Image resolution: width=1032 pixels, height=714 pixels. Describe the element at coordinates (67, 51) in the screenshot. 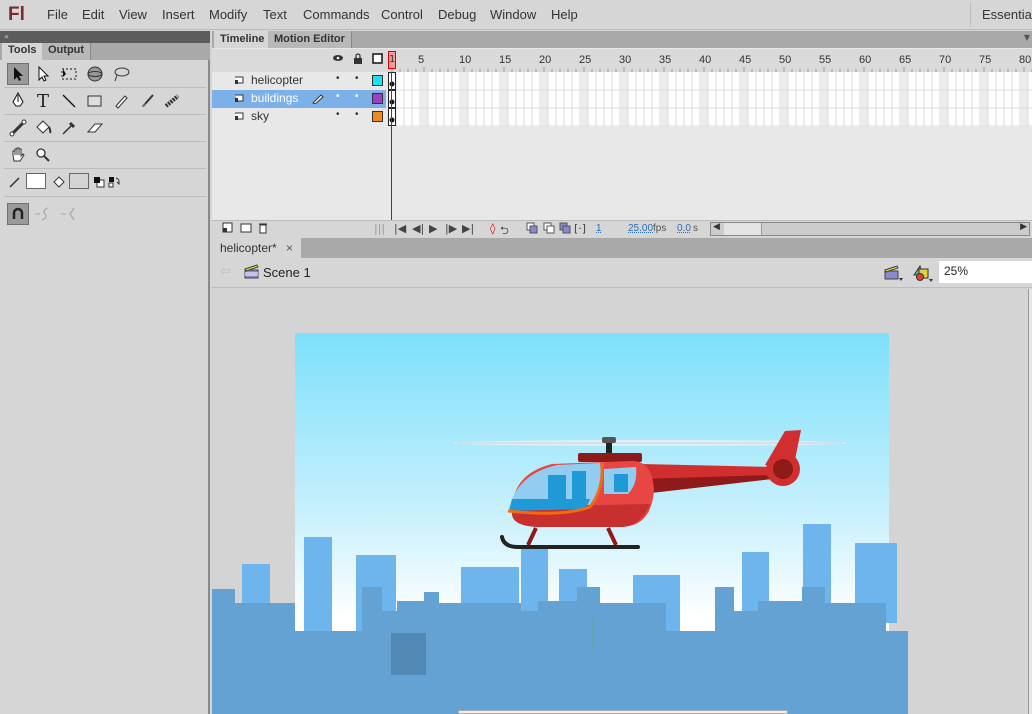

I see `tab-output: Output` at that location.